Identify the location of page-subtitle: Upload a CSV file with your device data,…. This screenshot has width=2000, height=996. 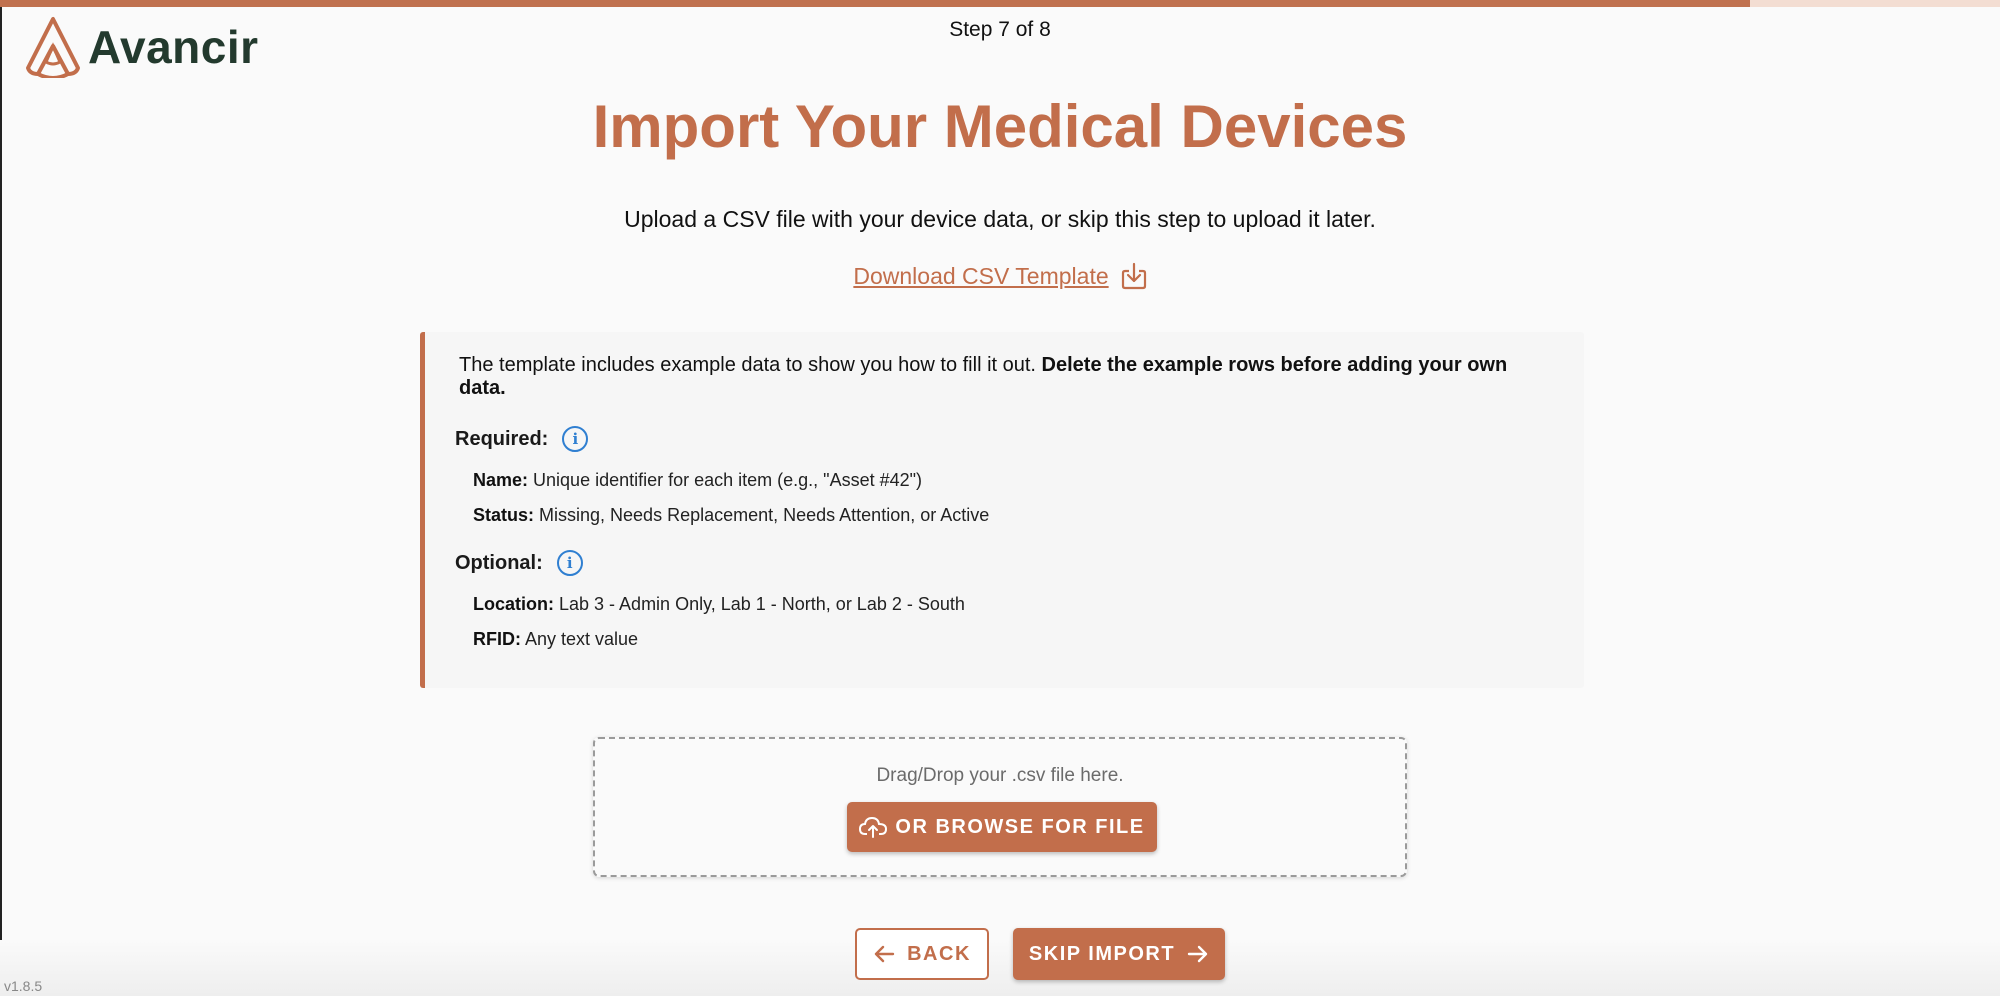
(1000, 219).